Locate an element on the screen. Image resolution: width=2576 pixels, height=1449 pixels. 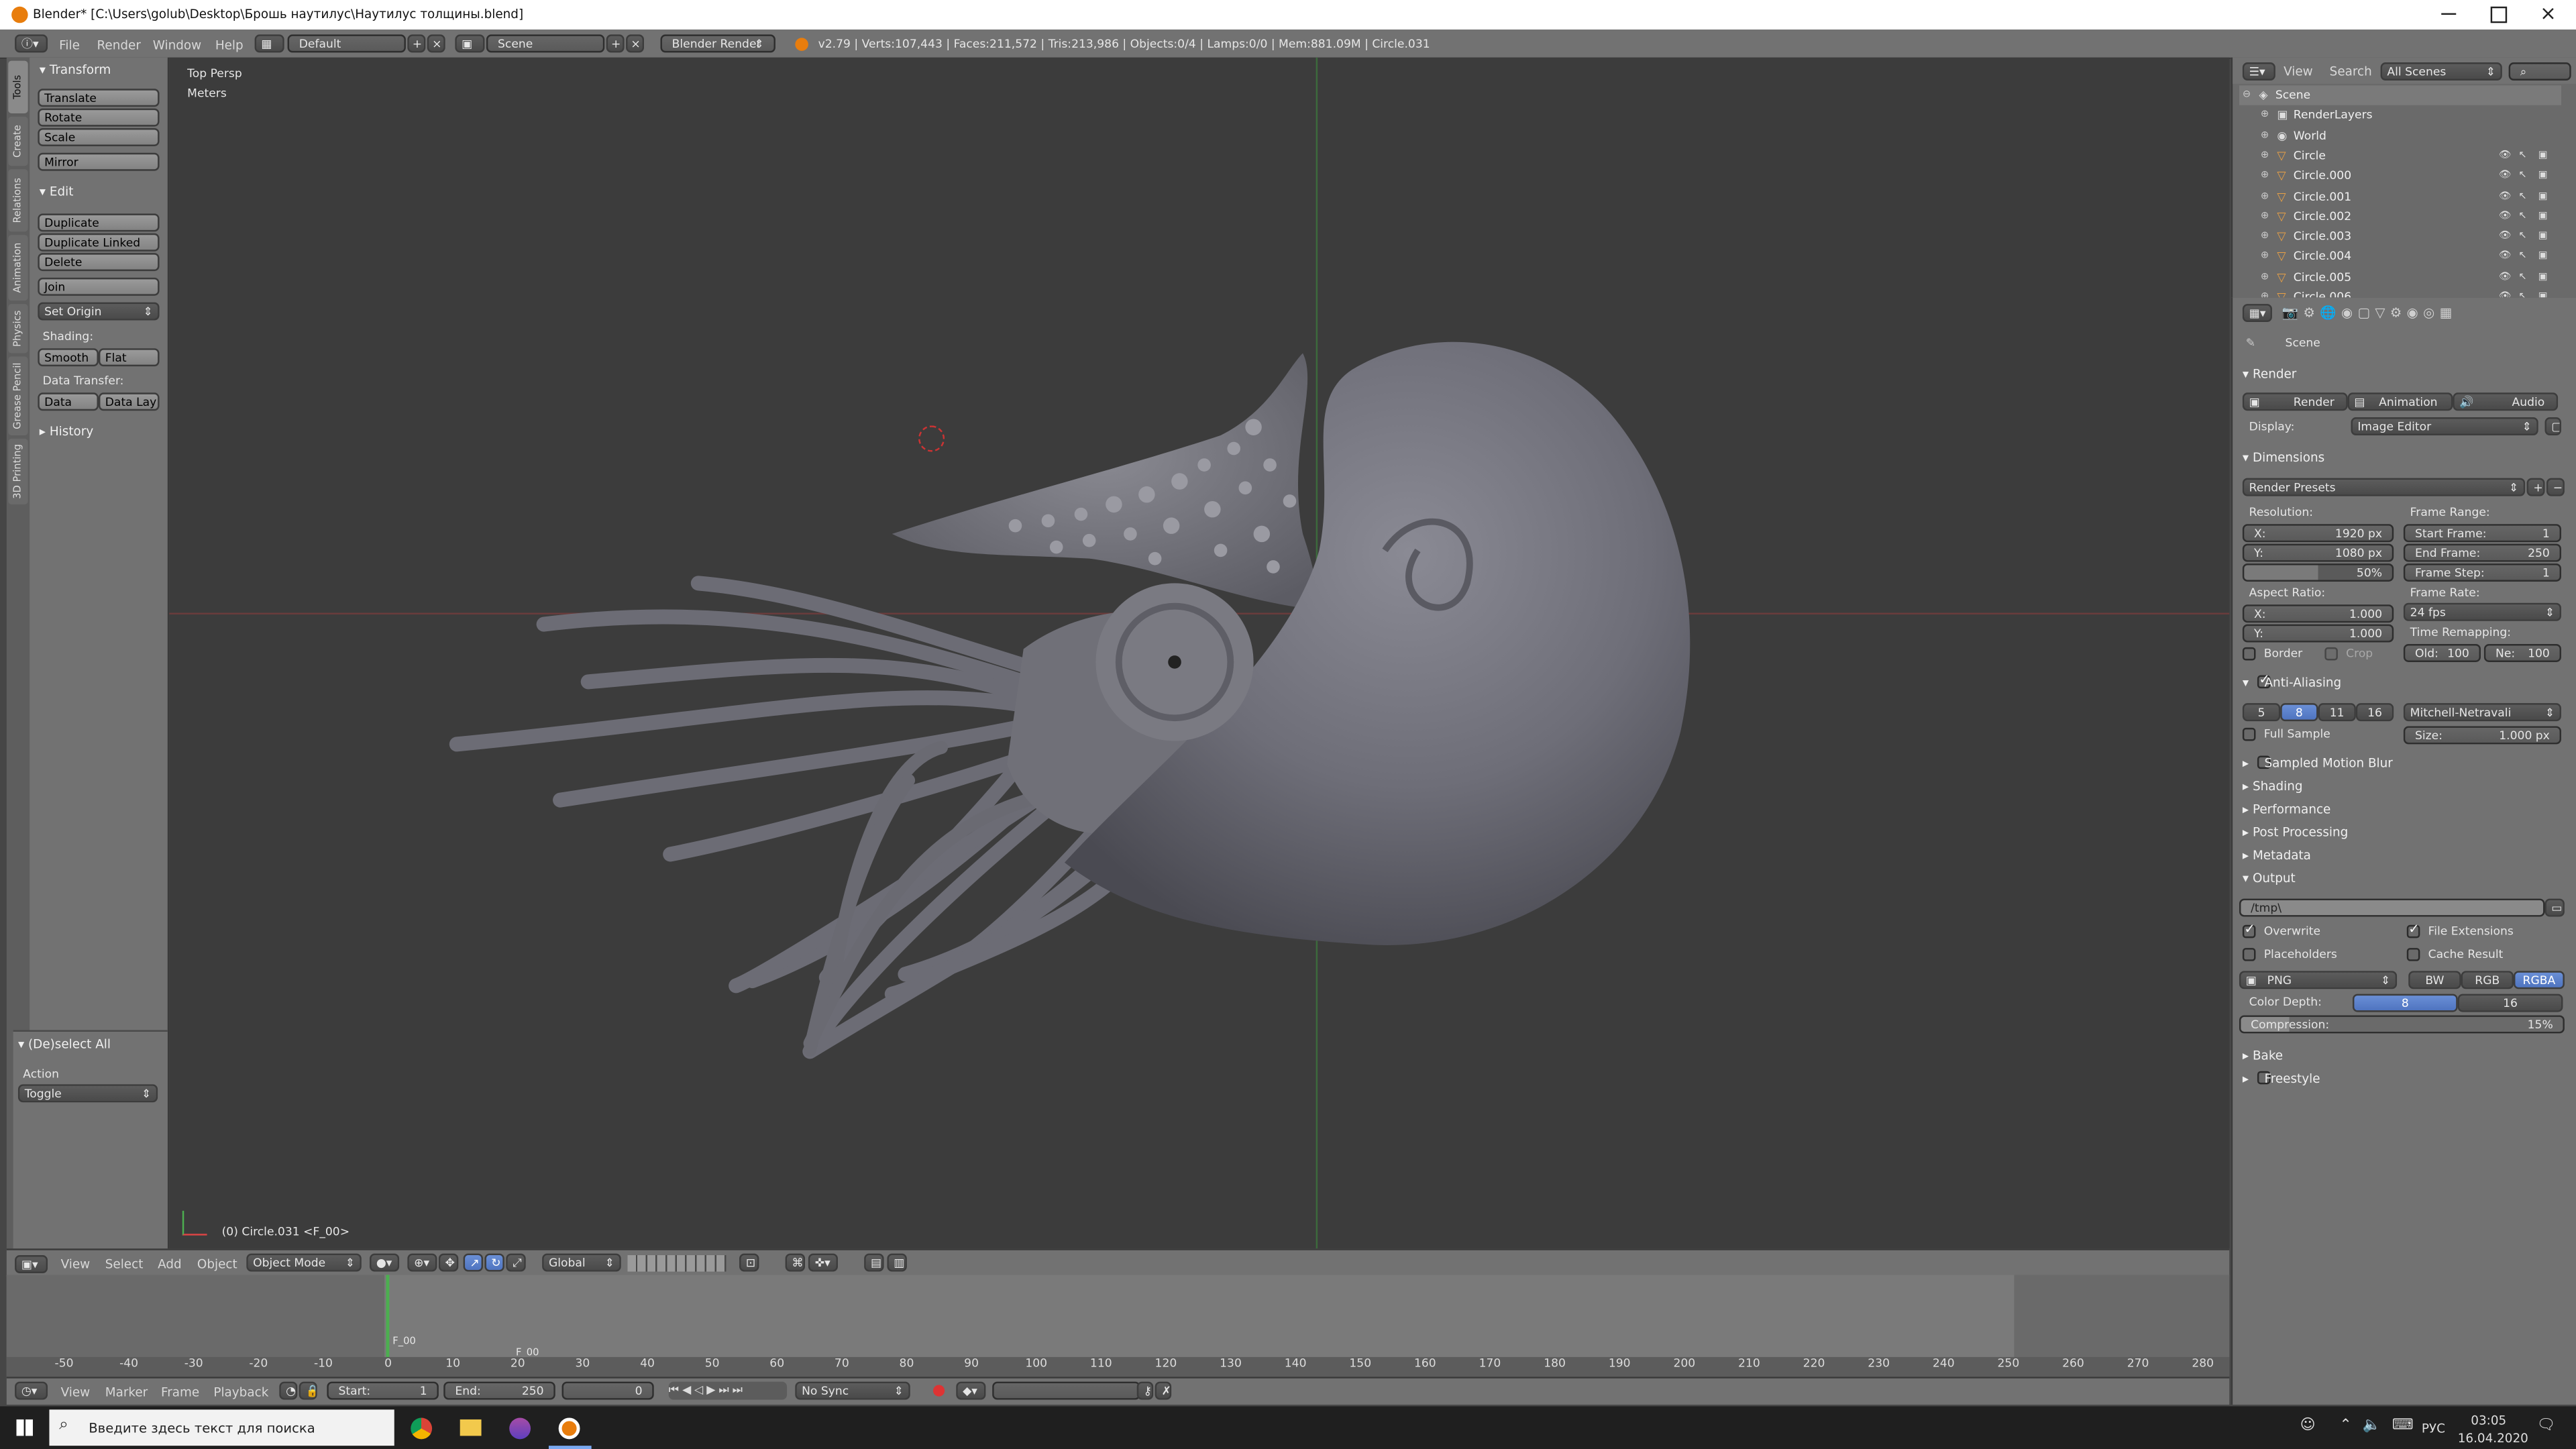
outliner-row: ⊕ ▽ Circle.000 👁 ↖ ▣ is located at coordinates (2400, 176).